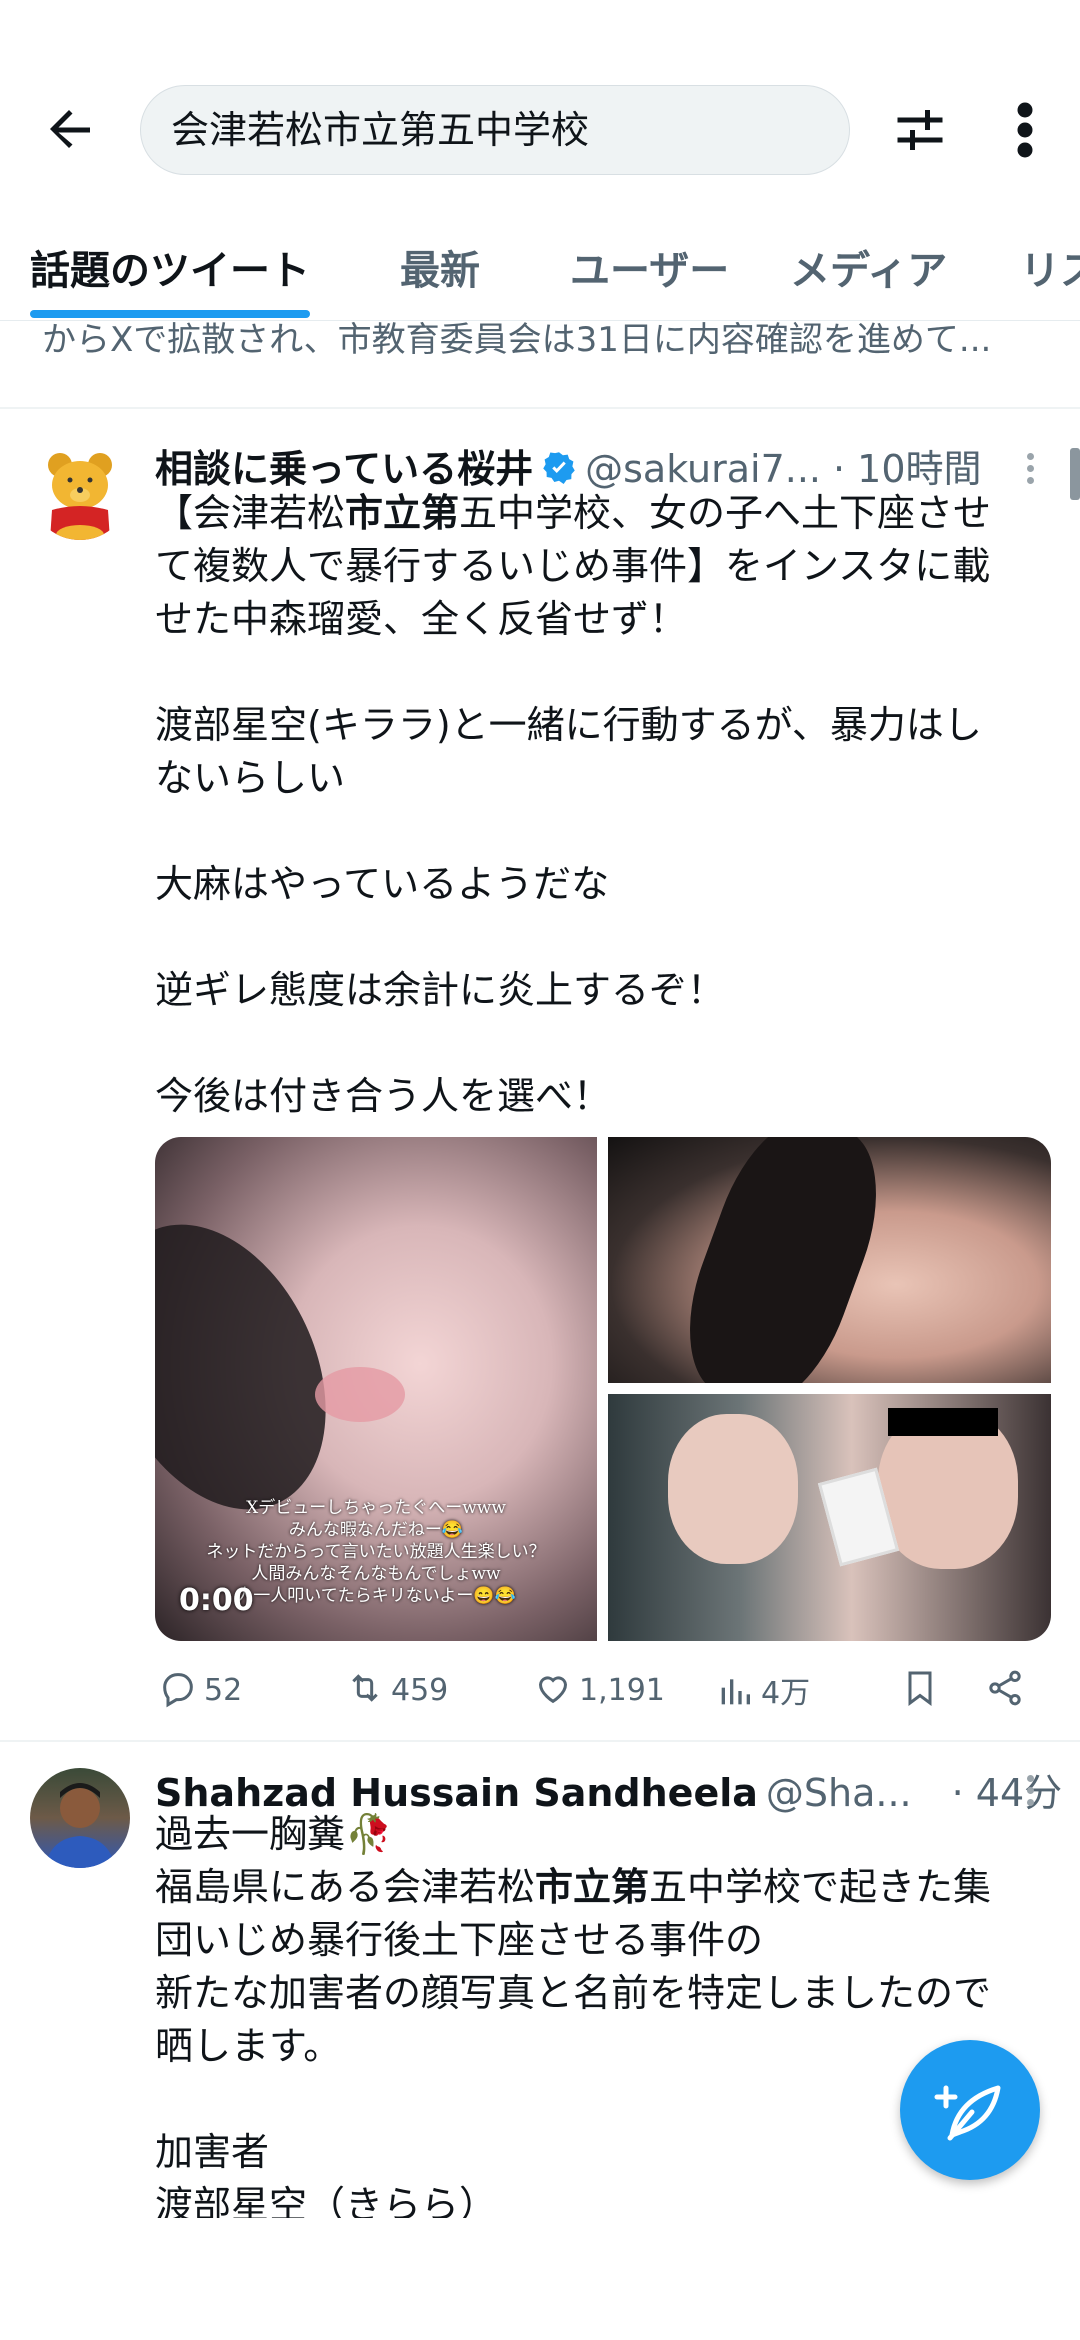 This screenshot has height=2340, width=1080. I want to click on bear-avatar-icon, so click(80, 496).